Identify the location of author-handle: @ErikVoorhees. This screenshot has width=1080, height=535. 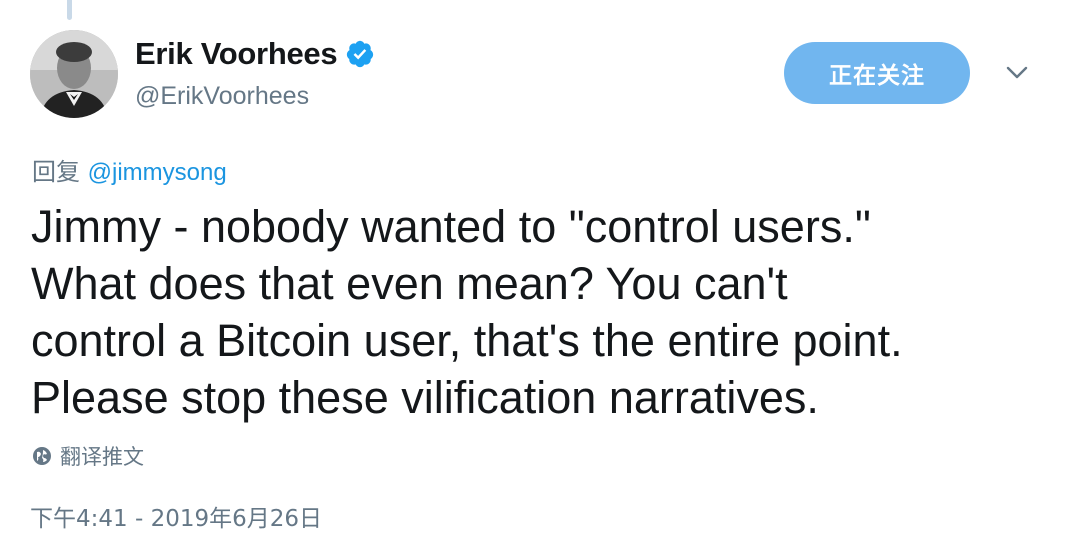
(222, 96).